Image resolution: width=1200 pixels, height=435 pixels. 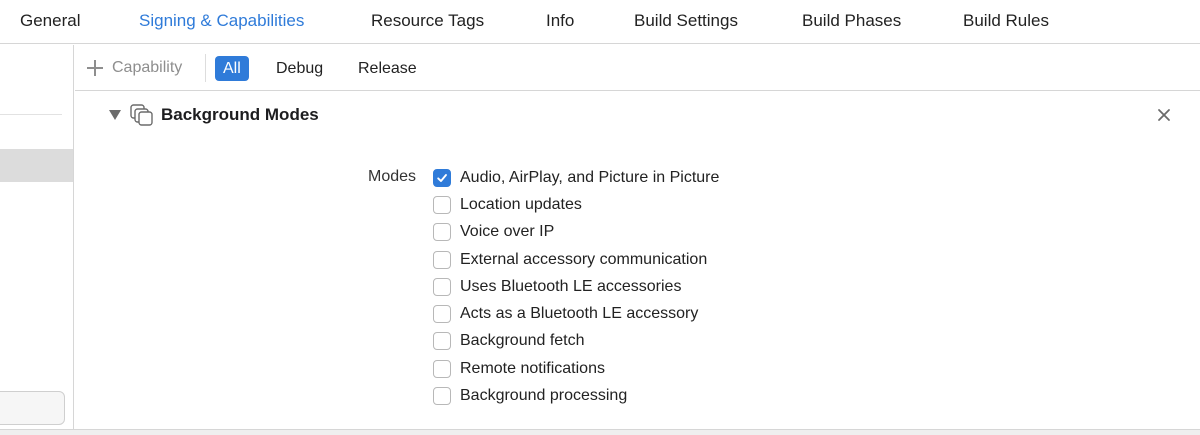 I want to click on capability-header: Background Modes, so click(x=214, y=115).